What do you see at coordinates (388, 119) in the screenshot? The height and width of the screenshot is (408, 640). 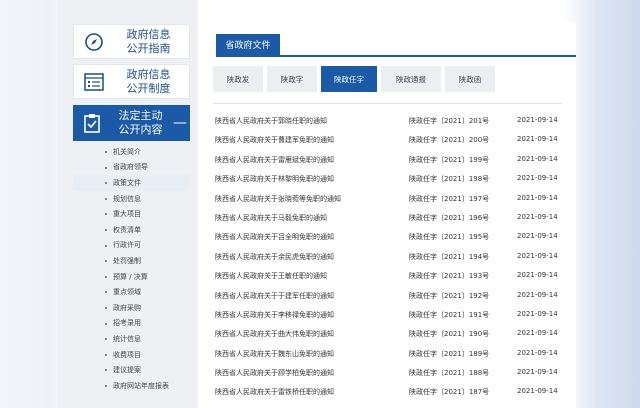 I see `document-row: 陕西省人民政府关于郭晓任职的通知 陕政任字〔2021〕201号 2021-09-14` at bounding box center [388, 119].